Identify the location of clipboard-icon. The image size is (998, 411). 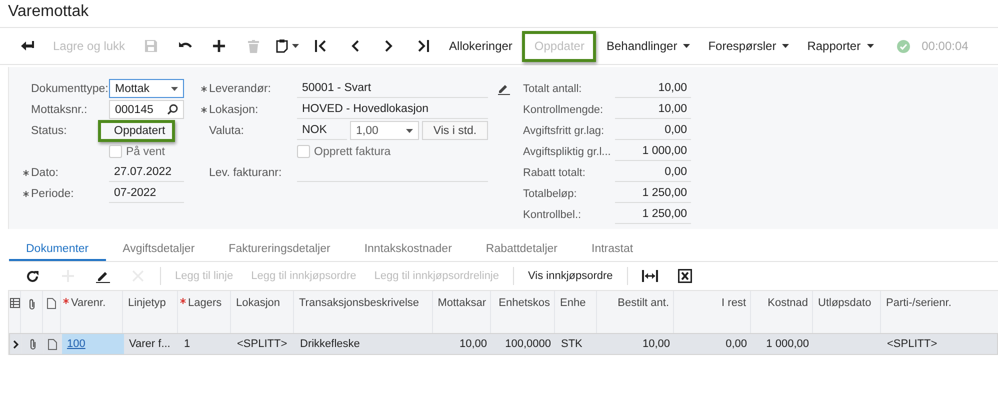
(282, 46).